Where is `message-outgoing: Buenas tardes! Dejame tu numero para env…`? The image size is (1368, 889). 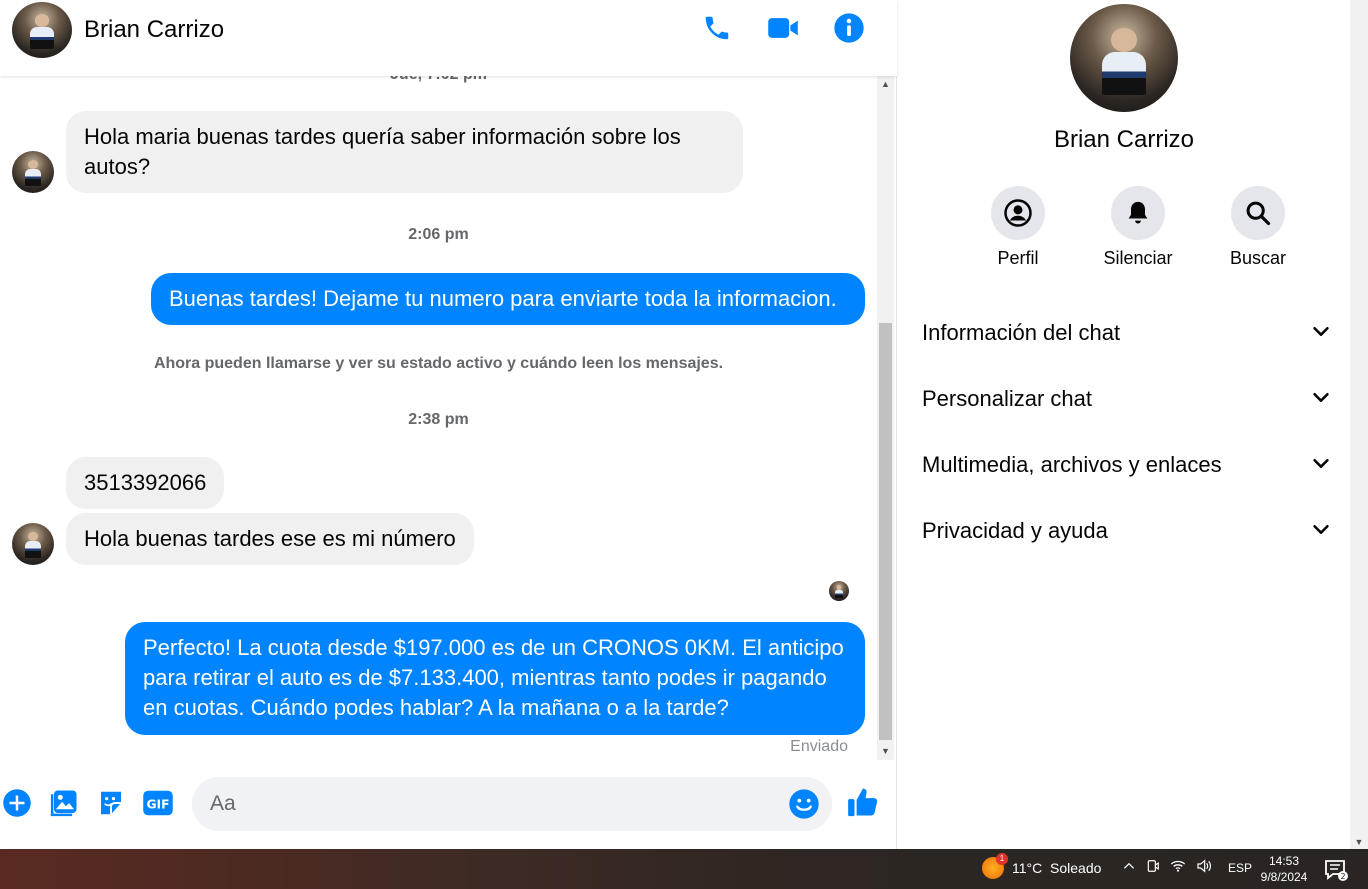 message-outgoing: Buenas tardes! Dejame tu numero para env… is located at coordinates (508, 299).